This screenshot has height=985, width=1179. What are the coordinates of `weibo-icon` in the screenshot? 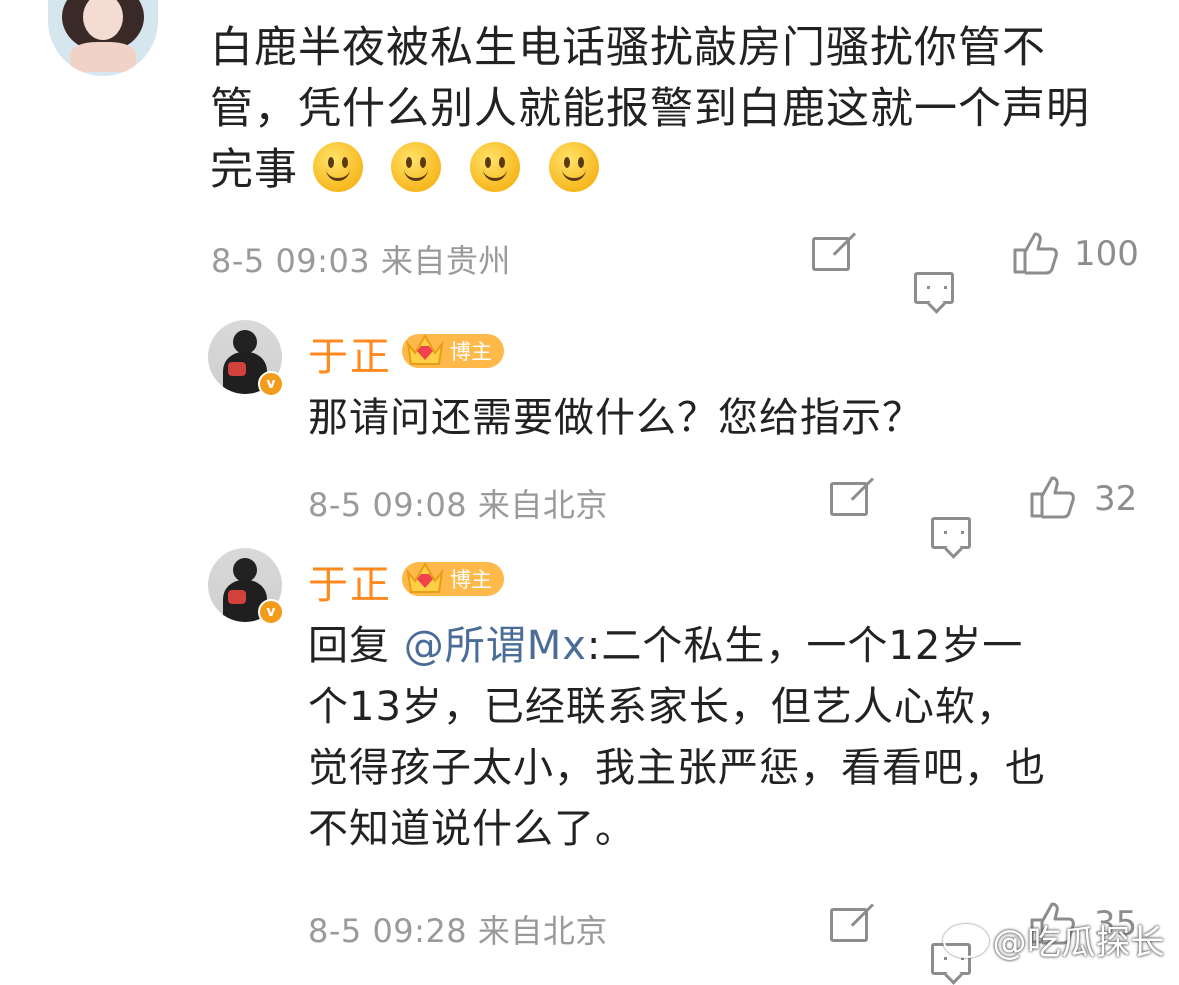 It's located at (965, 941).